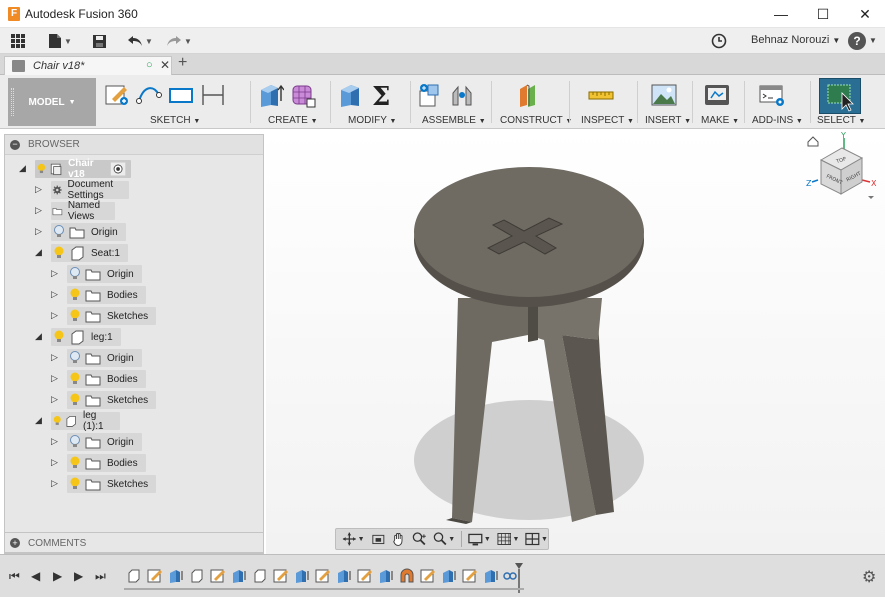 The image size is (885, 597). Describe the element at coordinates (454, 120) in the screenshot. I see `assemble-menu: ASSEMBLE ▼` at that location.